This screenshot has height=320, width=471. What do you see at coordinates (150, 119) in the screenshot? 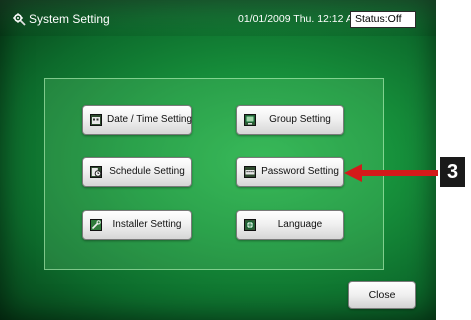
I see `date-time-setting-label: Date / Time Setting` at bounding box center [150, 119].